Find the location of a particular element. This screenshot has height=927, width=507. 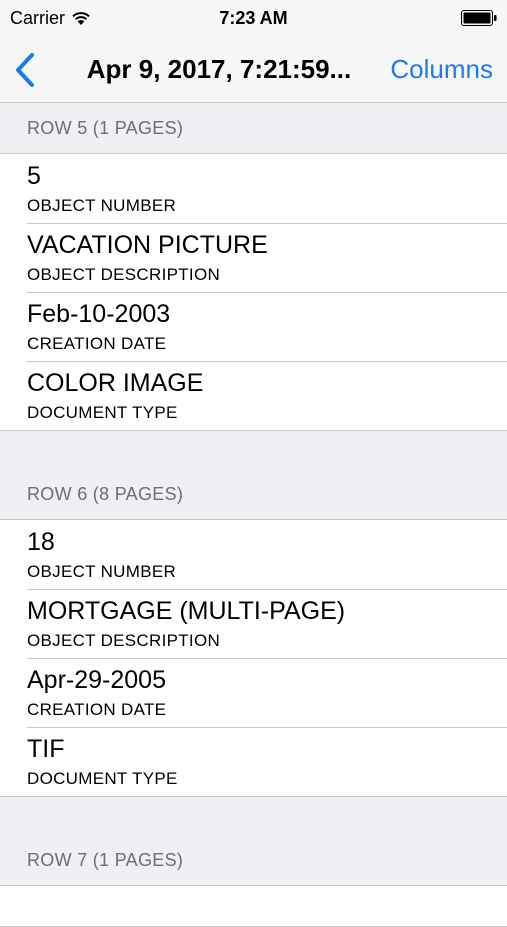

chevron-left-icon is located at coordinates (26, 70).